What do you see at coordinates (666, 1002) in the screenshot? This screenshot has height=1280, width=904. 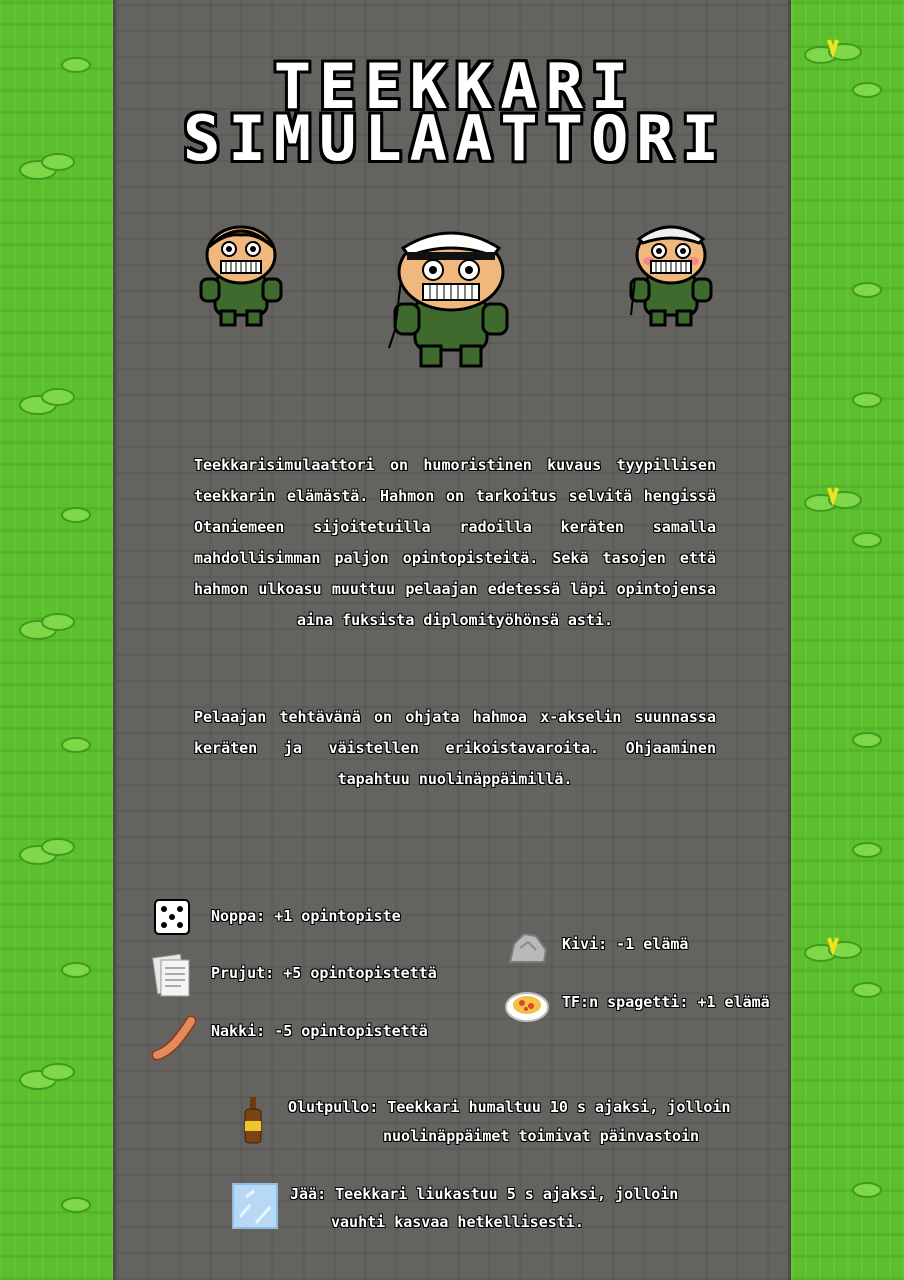 I see `item-spagetti-label: TF:n spagetti: +1 elämä` at bounding box center [666, 1002].